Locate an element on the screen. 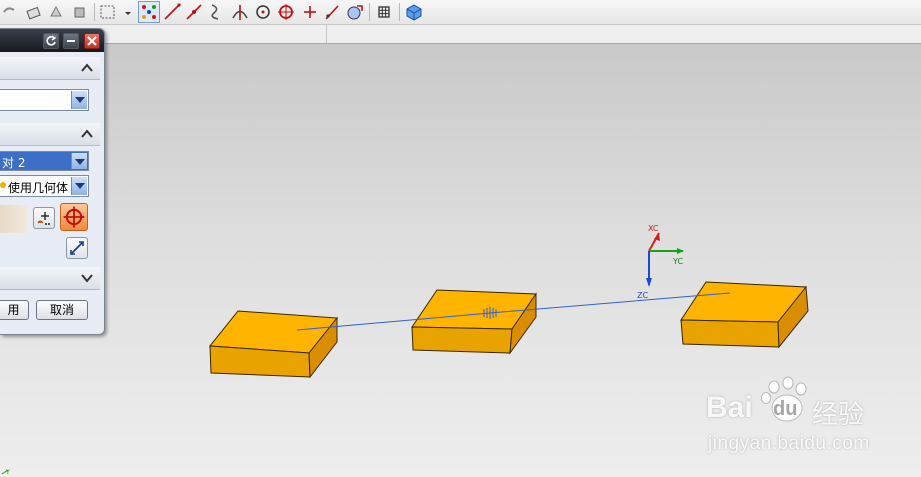  csys-x-label: XC is located at coordinates (653, 228).